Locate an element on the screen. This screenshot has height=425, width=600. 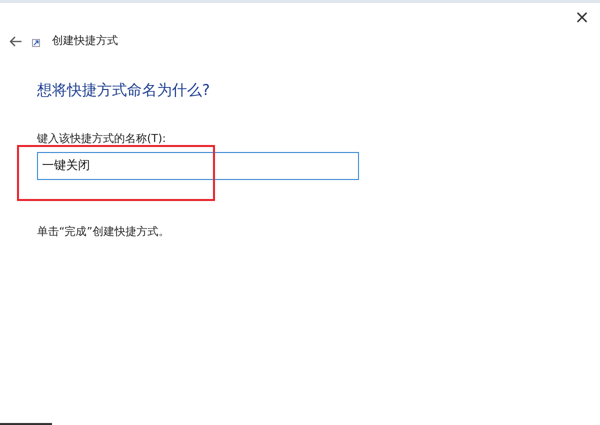
shortcut-icon is located at coordinates (36, 43).